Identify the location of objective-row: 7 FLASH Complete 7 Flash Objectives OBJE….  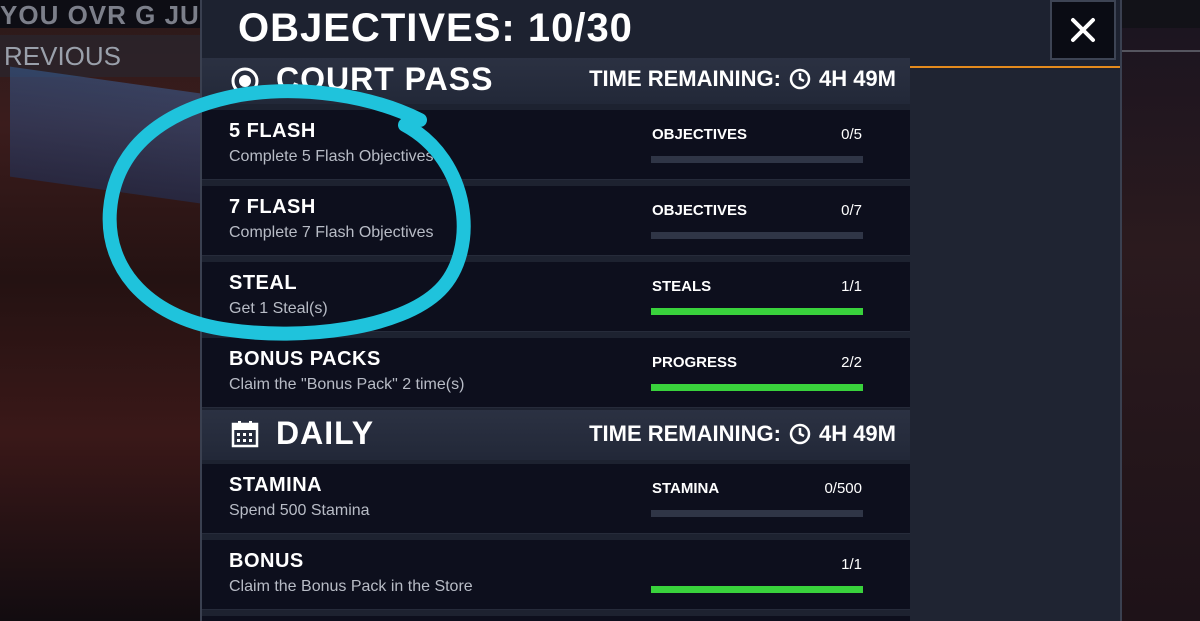
(556, 221).